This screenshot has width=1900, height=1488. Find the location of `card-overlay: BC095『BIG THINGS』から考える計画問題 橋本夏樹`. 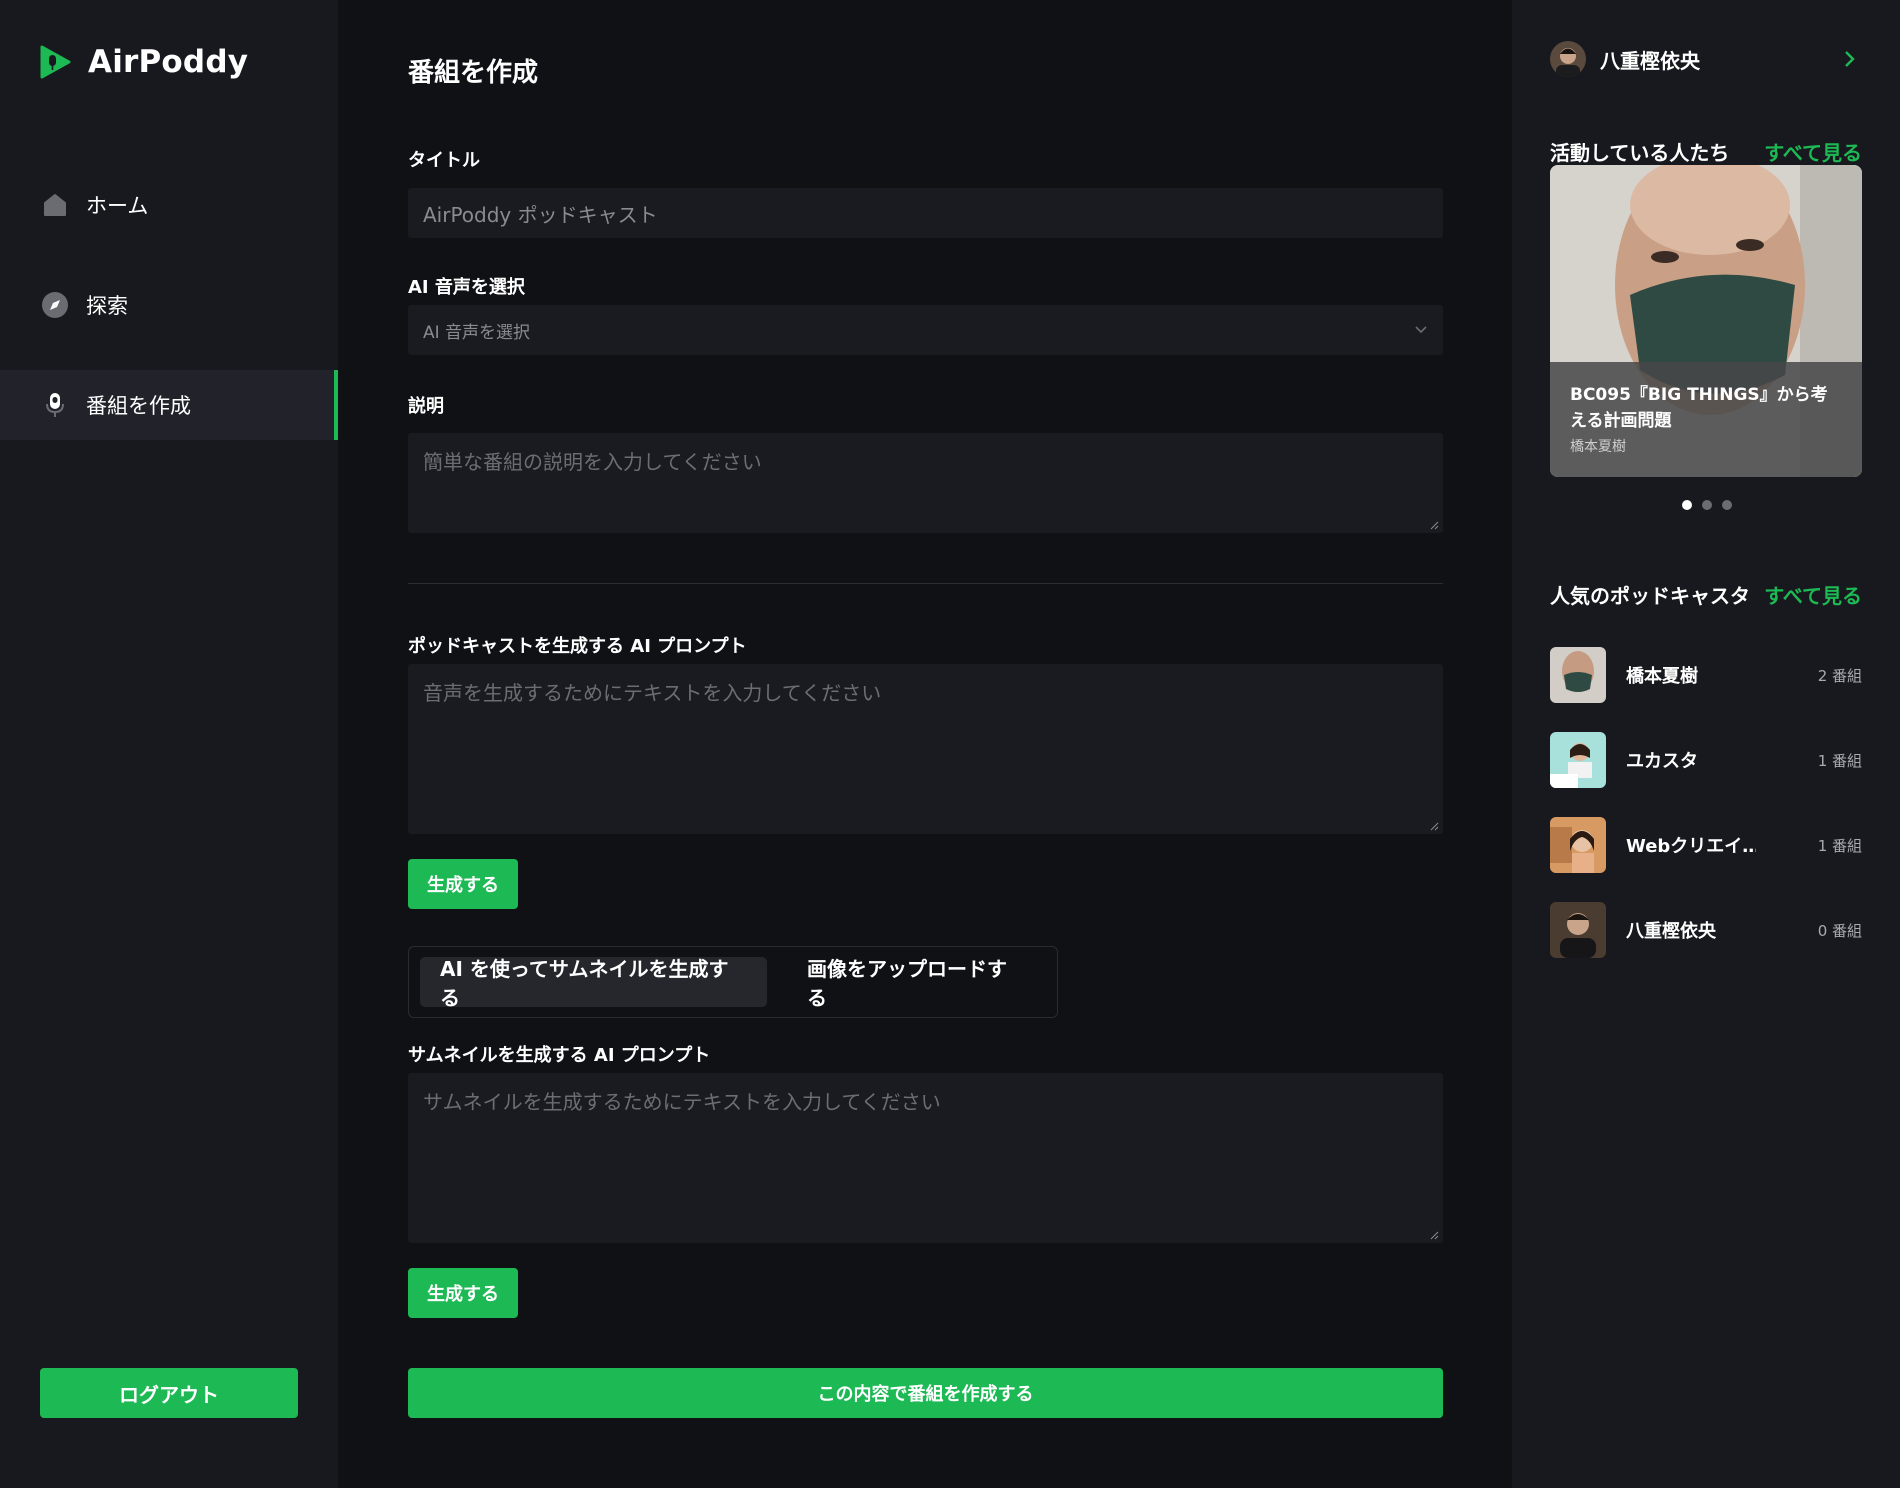

card-overlay: BC095『BIG THINGS』から考える計画問題 橋本夏樹 is located at coordinates (1706, 419).